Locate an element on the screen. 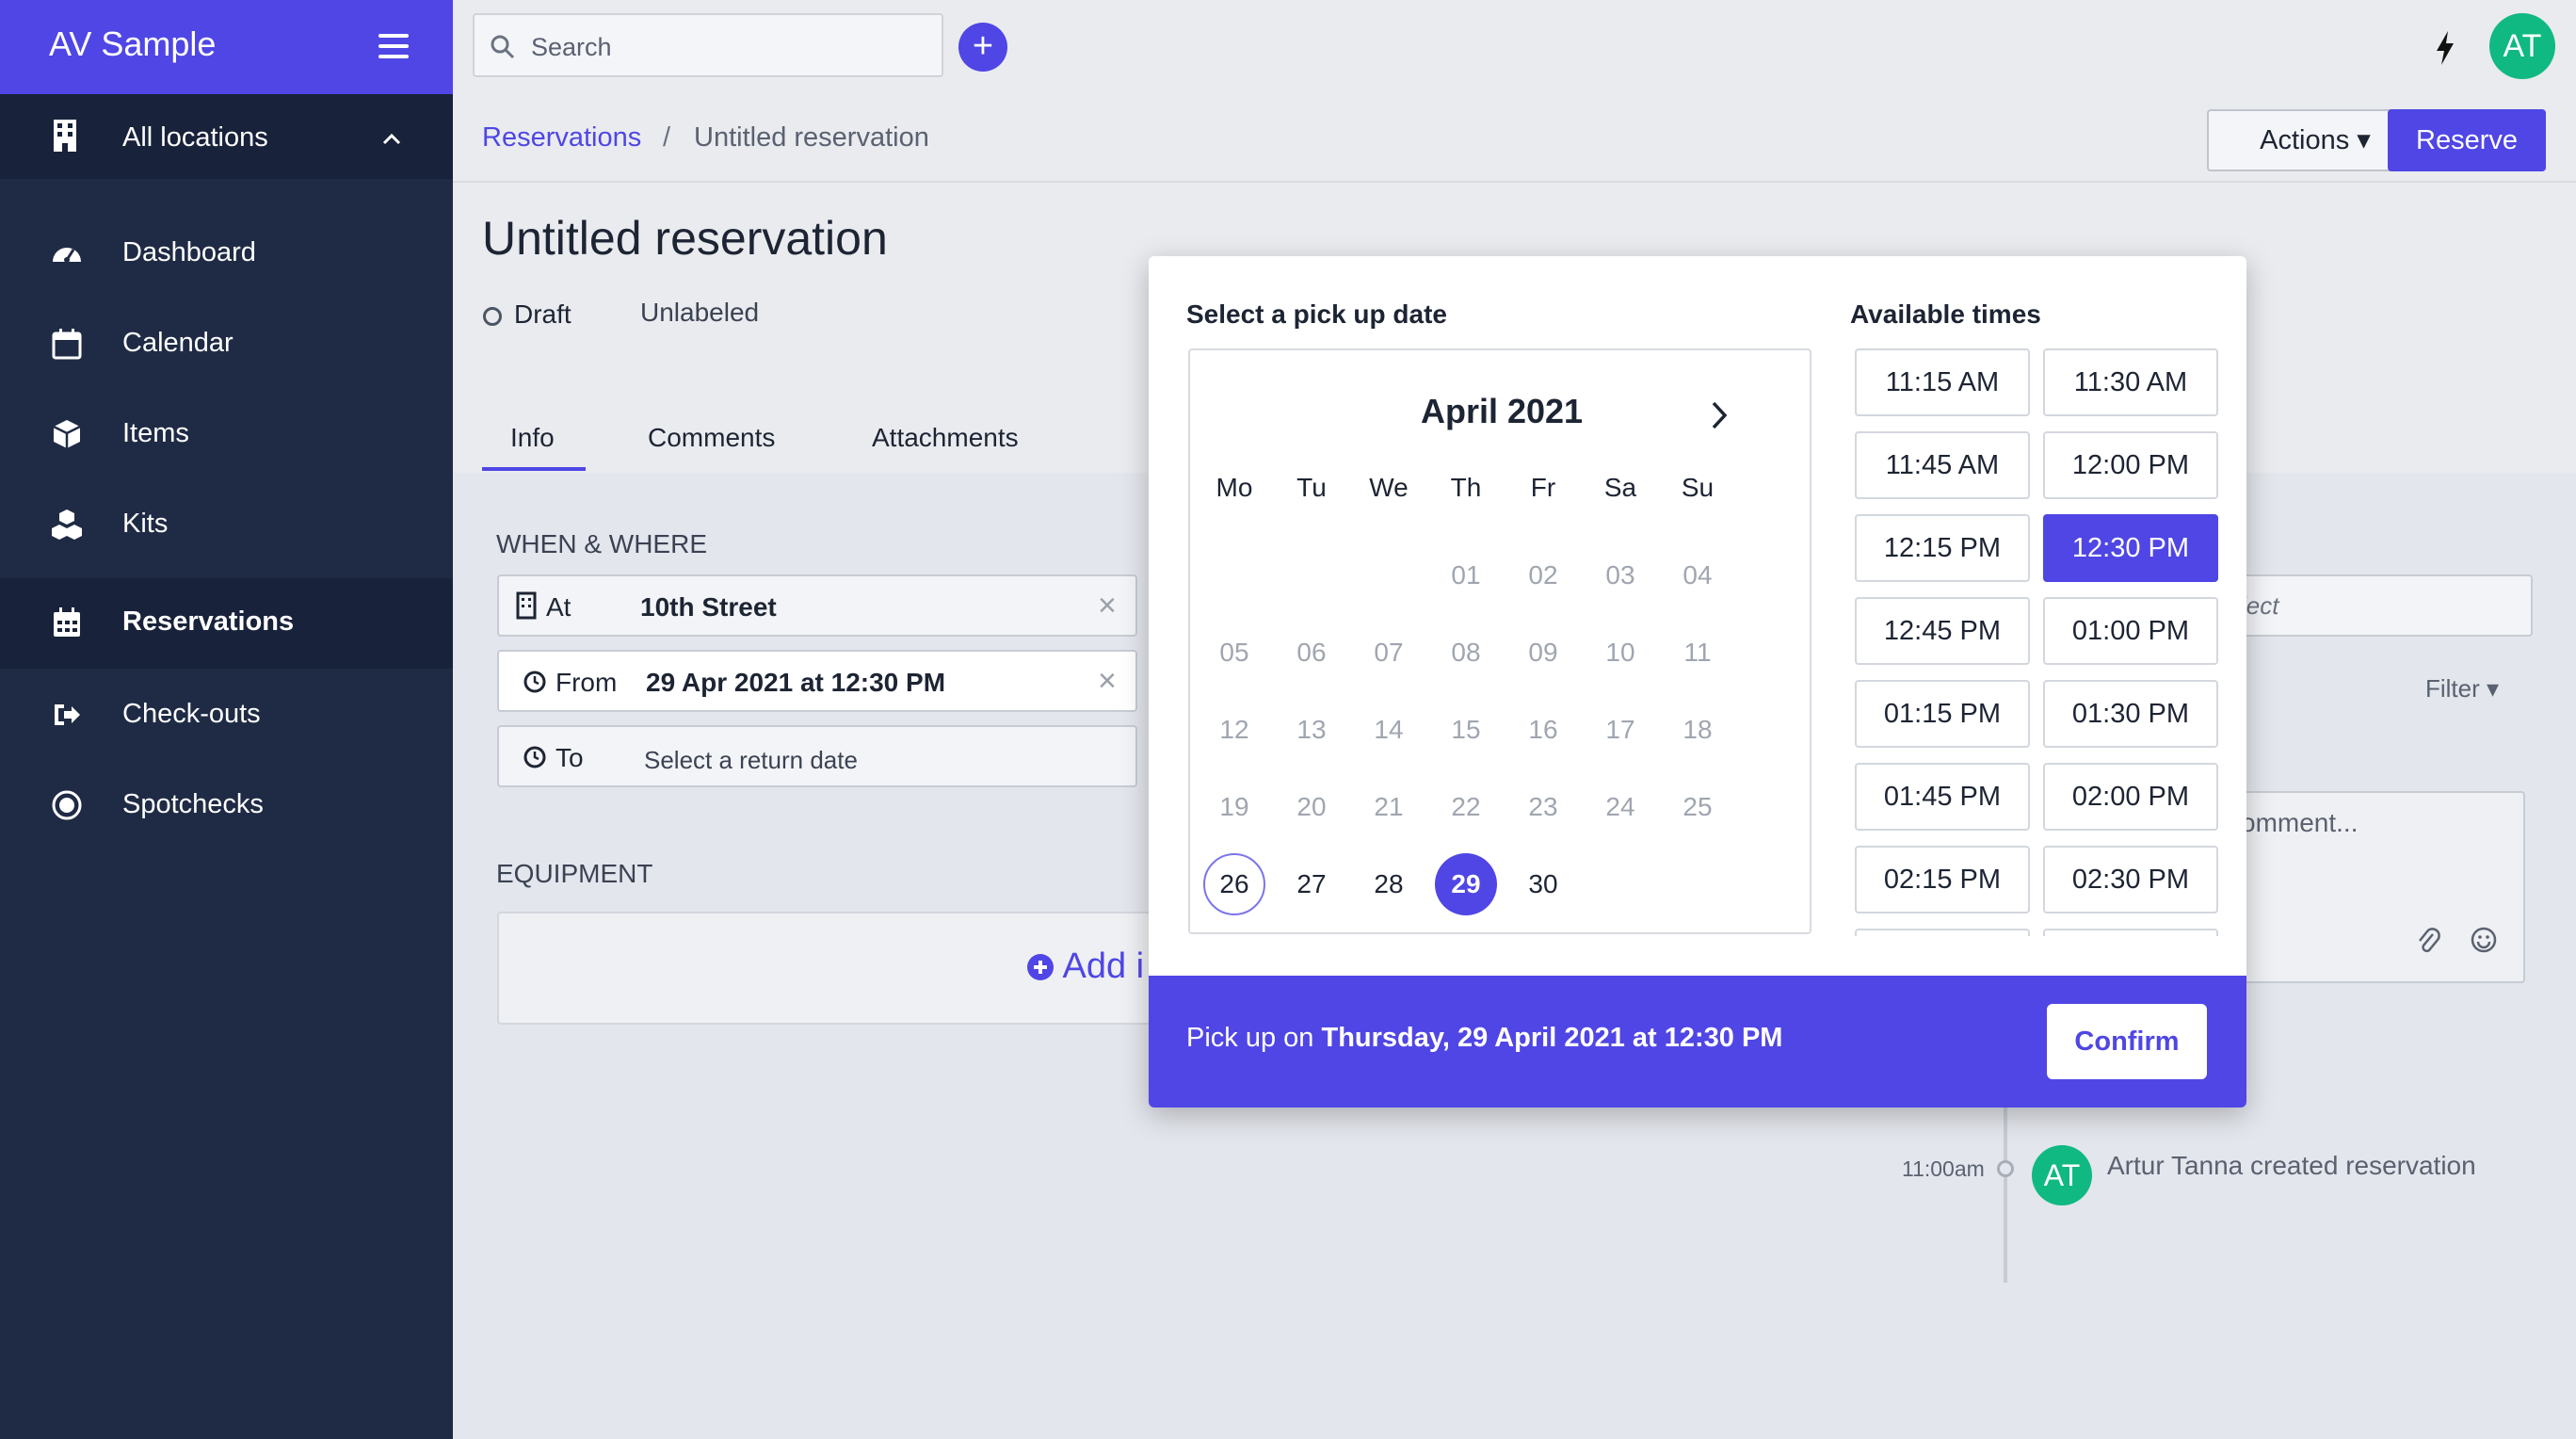 This screenshot has width=2576, height=1439. chevron-up-icon is located at coordinates (391, 138).